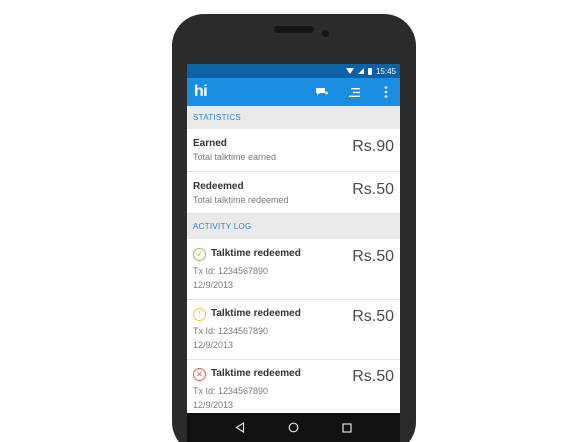 This screenshot has height=442, width=588. Describe the element at coordinates (322, 92) in the screenshot. I see `new-message-icon` at that location.